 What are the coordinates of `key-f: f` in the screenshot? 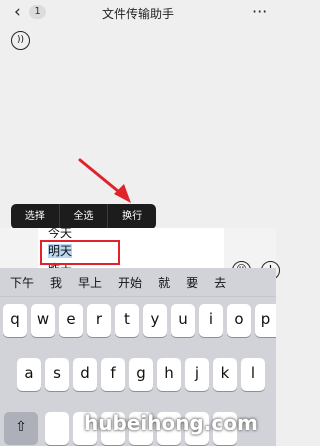 It's located at (113, 374).